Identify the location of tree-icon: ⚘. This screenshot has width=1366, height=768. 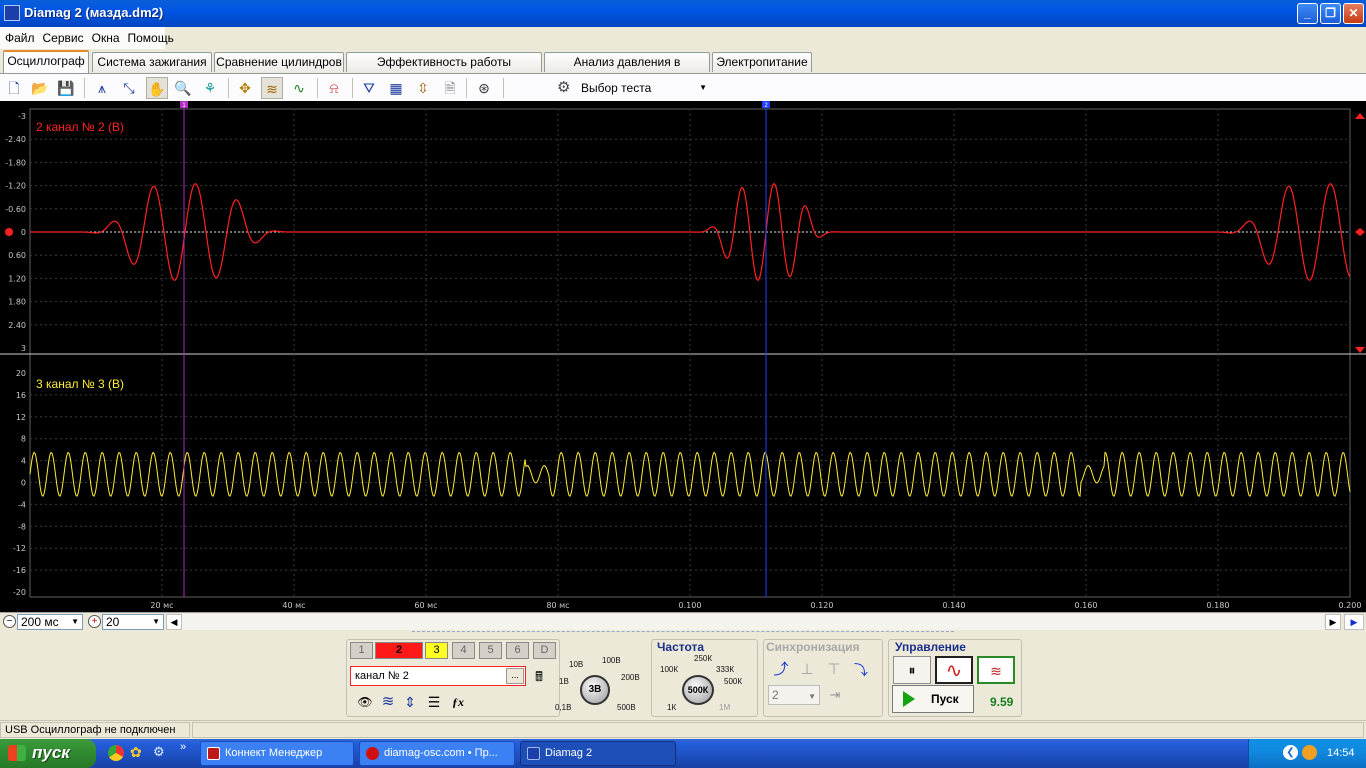
(210, 88).